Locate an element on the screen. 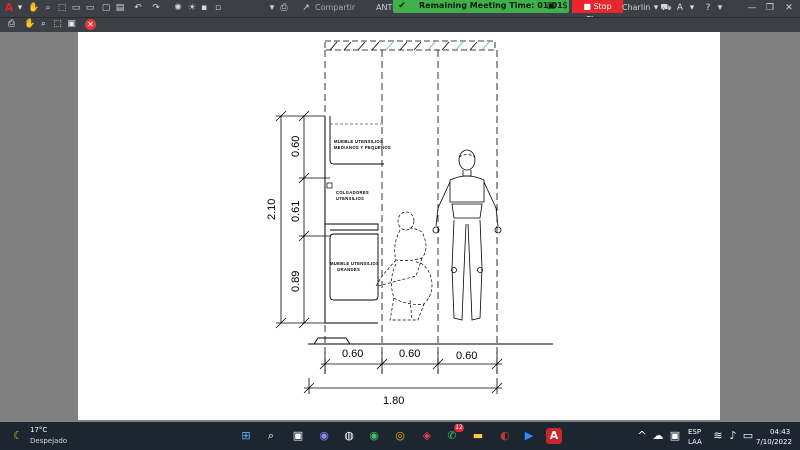 The width and height of the screenshot is (800, 450). chevron-up-icon: ^ is located at coordinates (642, 436).